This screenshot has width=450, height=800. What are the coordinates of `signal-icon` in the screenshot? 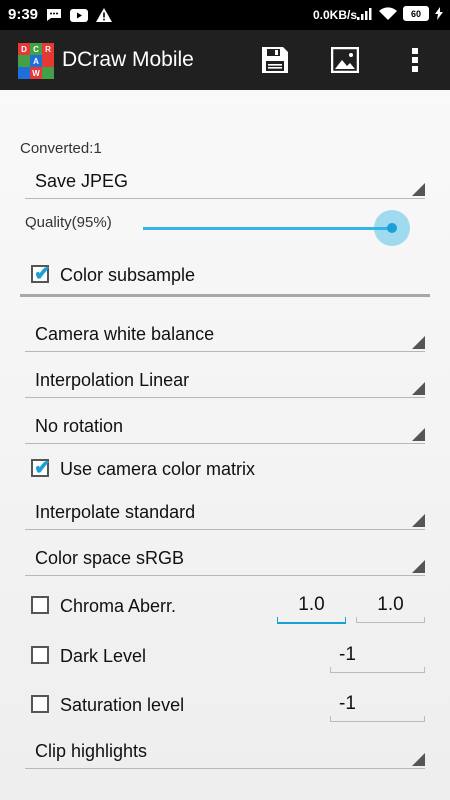 It's located at (364, 13).